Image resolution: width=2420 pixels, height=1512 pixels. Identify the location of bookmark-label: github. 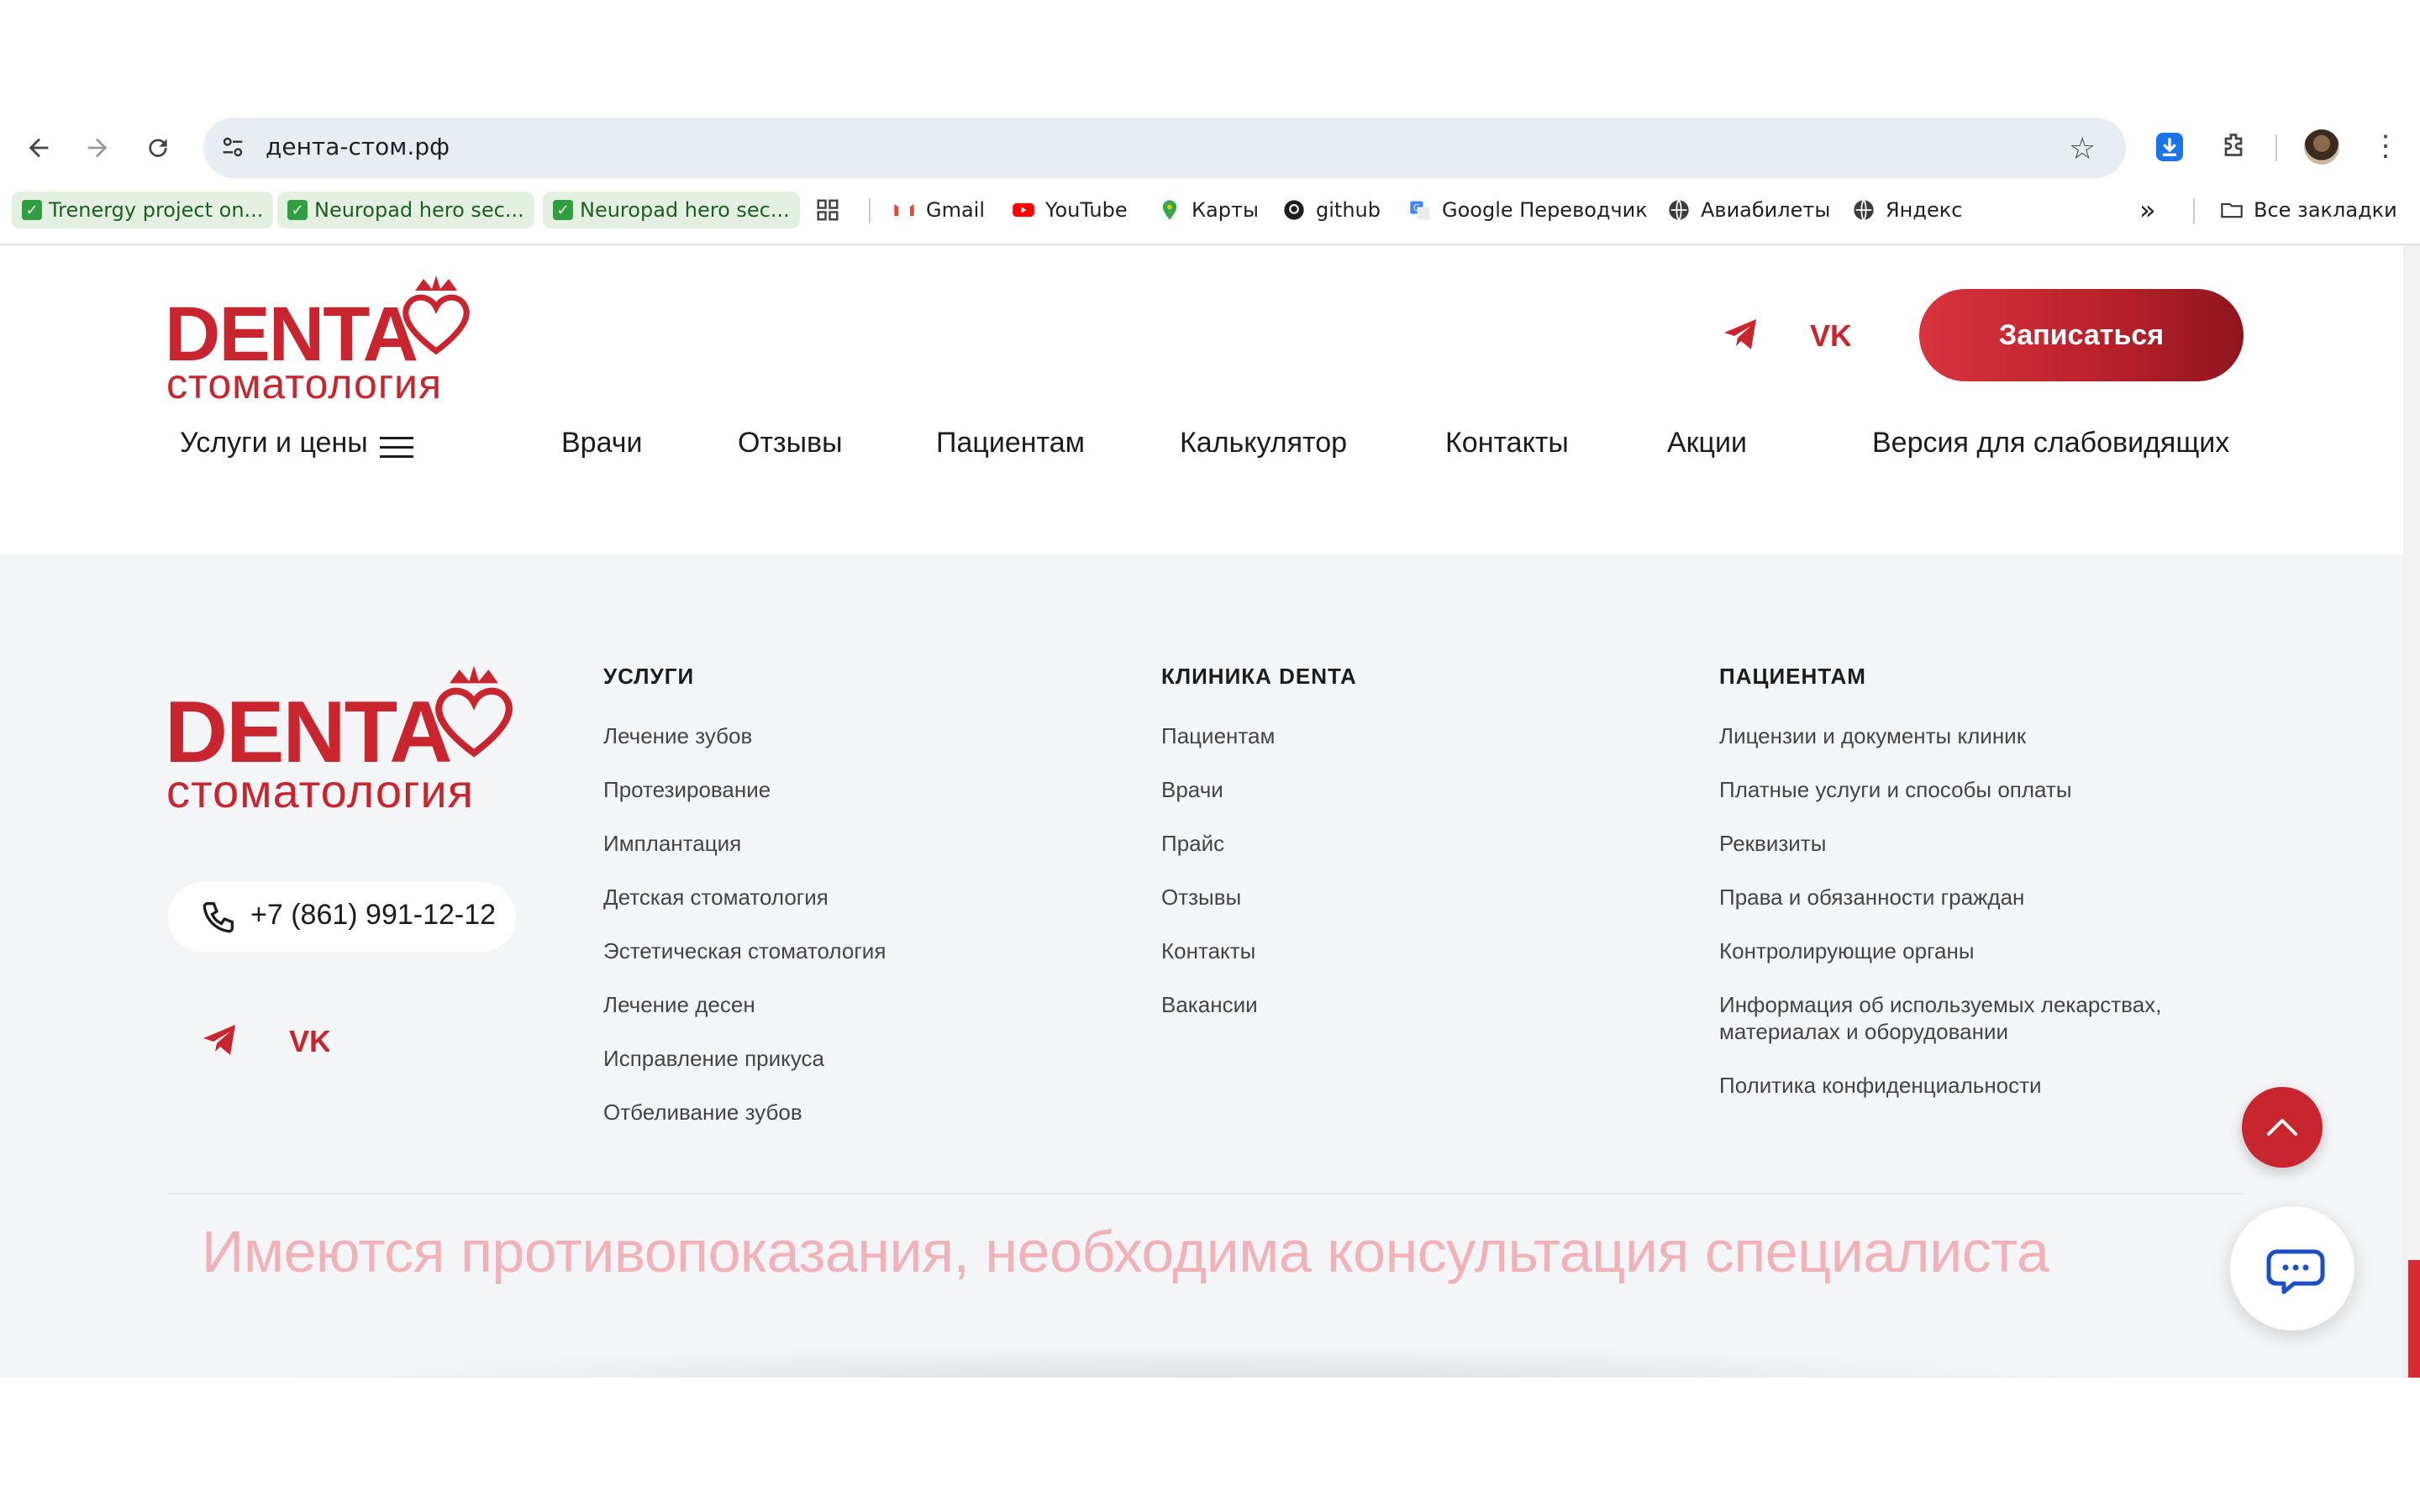
(1348, 210).